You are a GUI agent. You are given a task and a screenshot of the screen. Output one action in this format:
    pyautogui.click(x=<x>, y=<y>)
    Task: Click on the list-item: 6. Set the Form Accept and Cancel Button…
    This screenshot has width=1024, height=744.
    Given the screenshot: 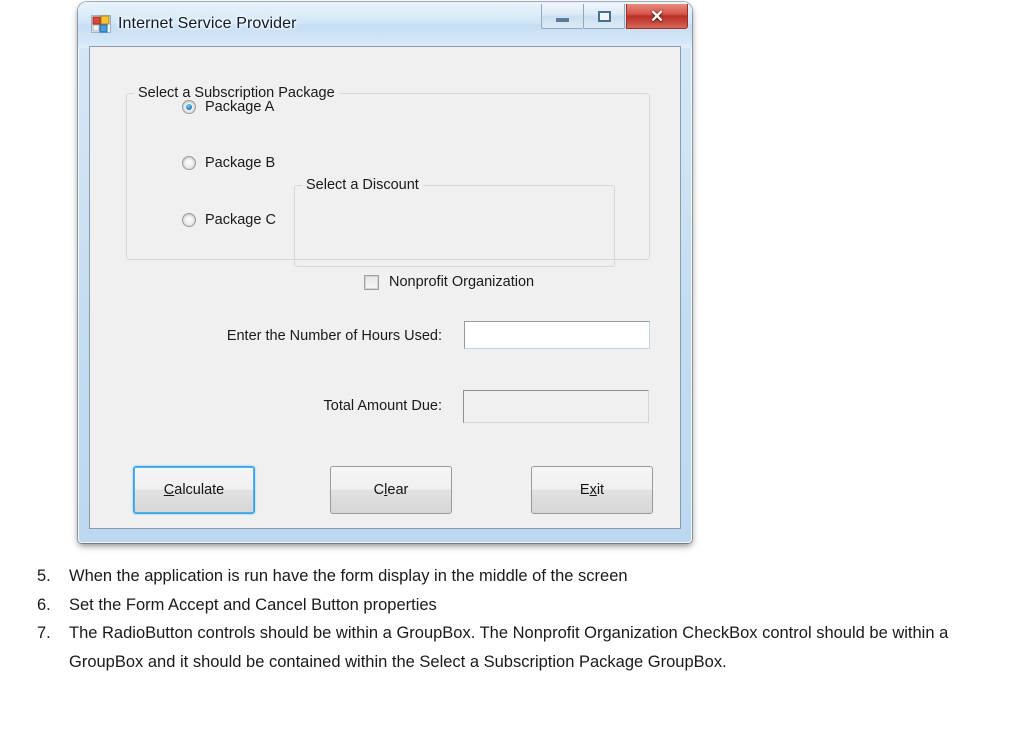 What is the action you would take?
    pyautogui.click(x=525, y=605)
    